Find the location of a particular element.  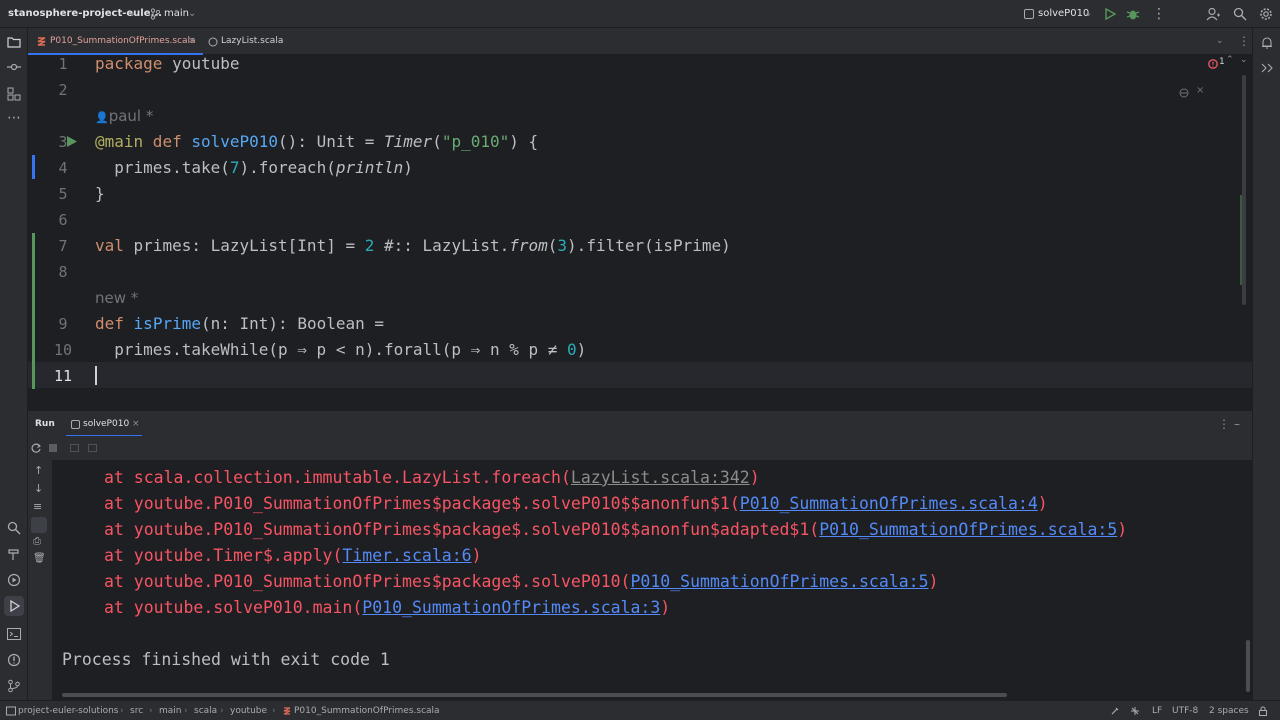

git-icon is located at coordinates (14, 686).